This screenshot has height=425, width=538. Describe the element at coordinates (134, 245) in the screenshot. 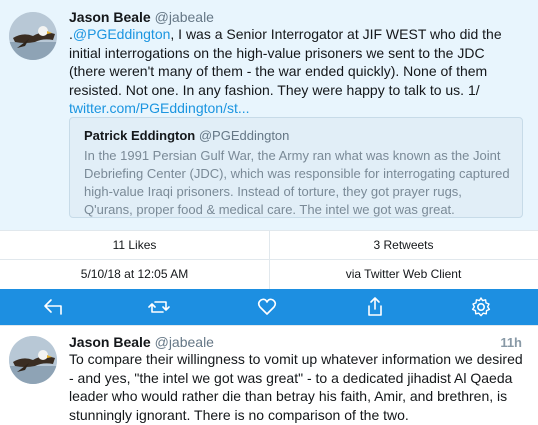

I see `likes-count: 11 Likes` at that location.